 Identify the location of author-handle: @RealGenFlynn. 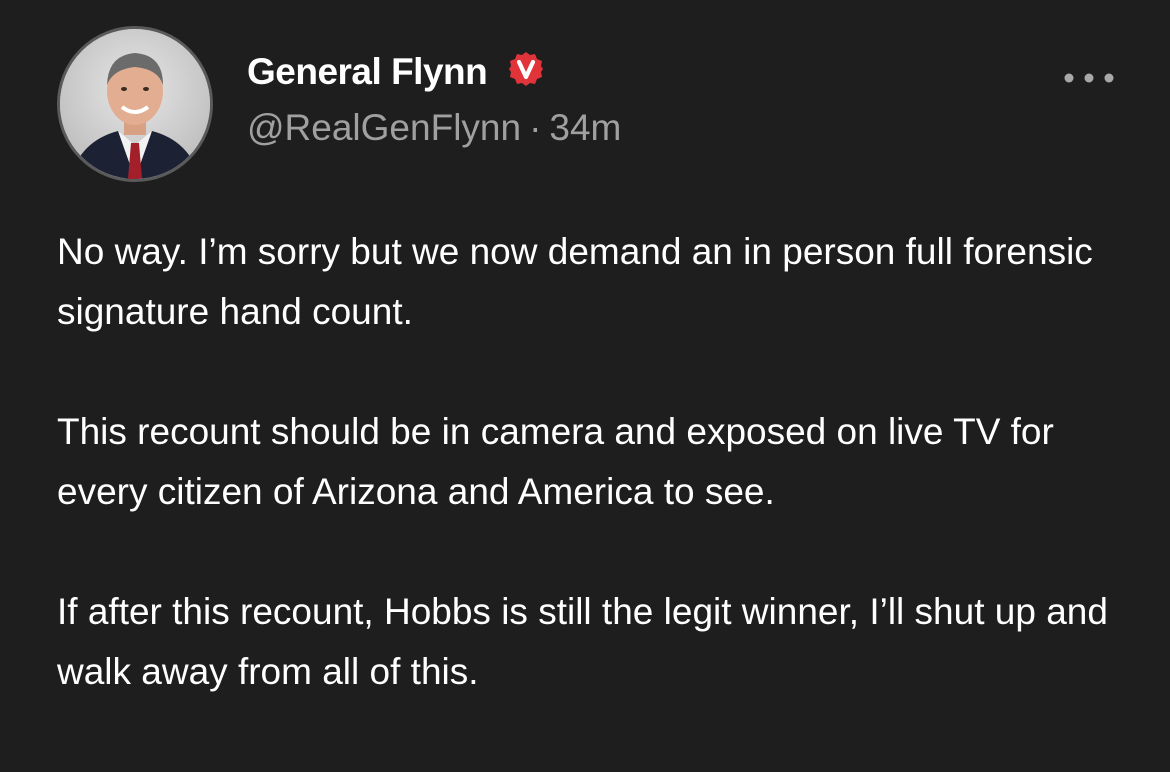
(384, 127).